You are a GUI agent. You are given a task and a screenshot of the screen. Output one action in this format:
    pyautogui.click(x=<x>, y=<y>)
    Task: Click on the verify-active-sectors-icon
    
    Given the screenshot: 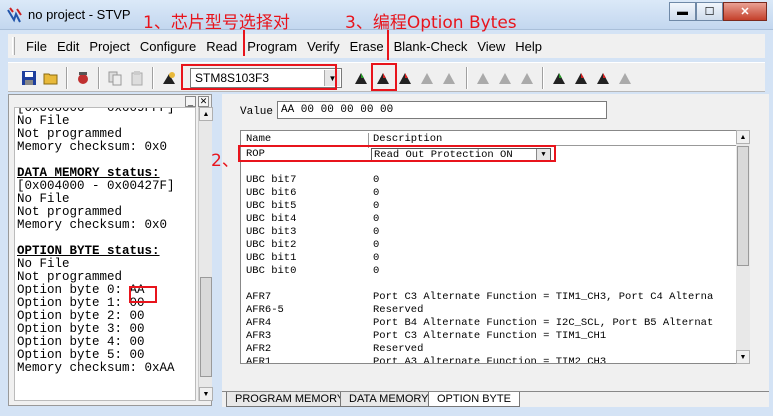 What is the action you would take?
    pyautogui.click(x=603, y=78)
    